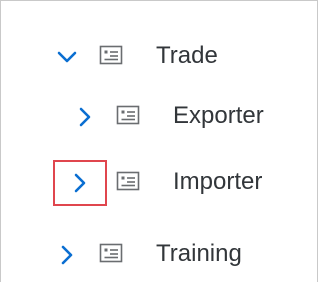 The height and width of the screenshot is (282, 320). I want to click on tree-item-label: Importer, so click(217, 182).